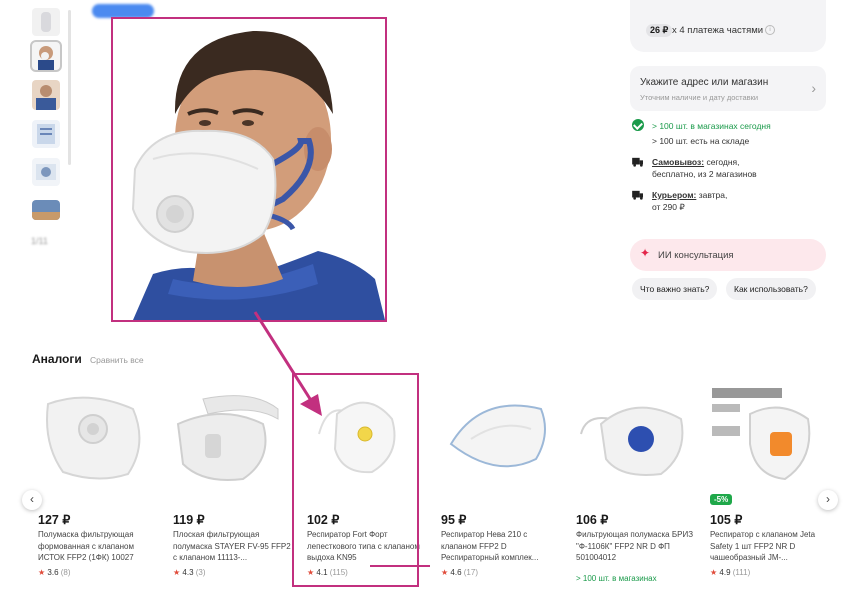 The image size is (850, 590). Describe the element at coordinates (189, 520) in the screenshot. I see `product-price: 119 ₽` at that location.